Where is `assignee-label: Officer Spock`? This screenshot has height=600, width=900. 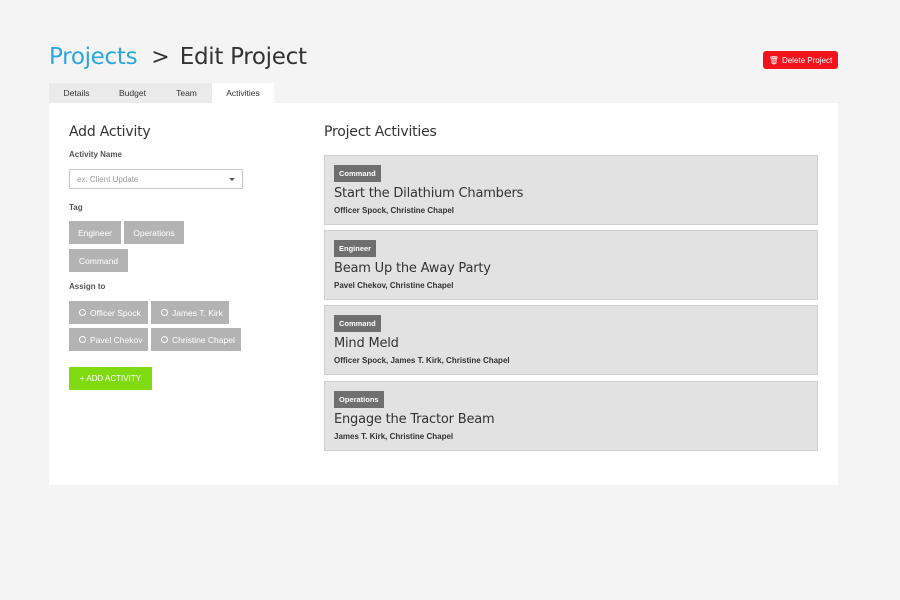 assignee-label: Officer Spock is located at coordinates (115, 312).